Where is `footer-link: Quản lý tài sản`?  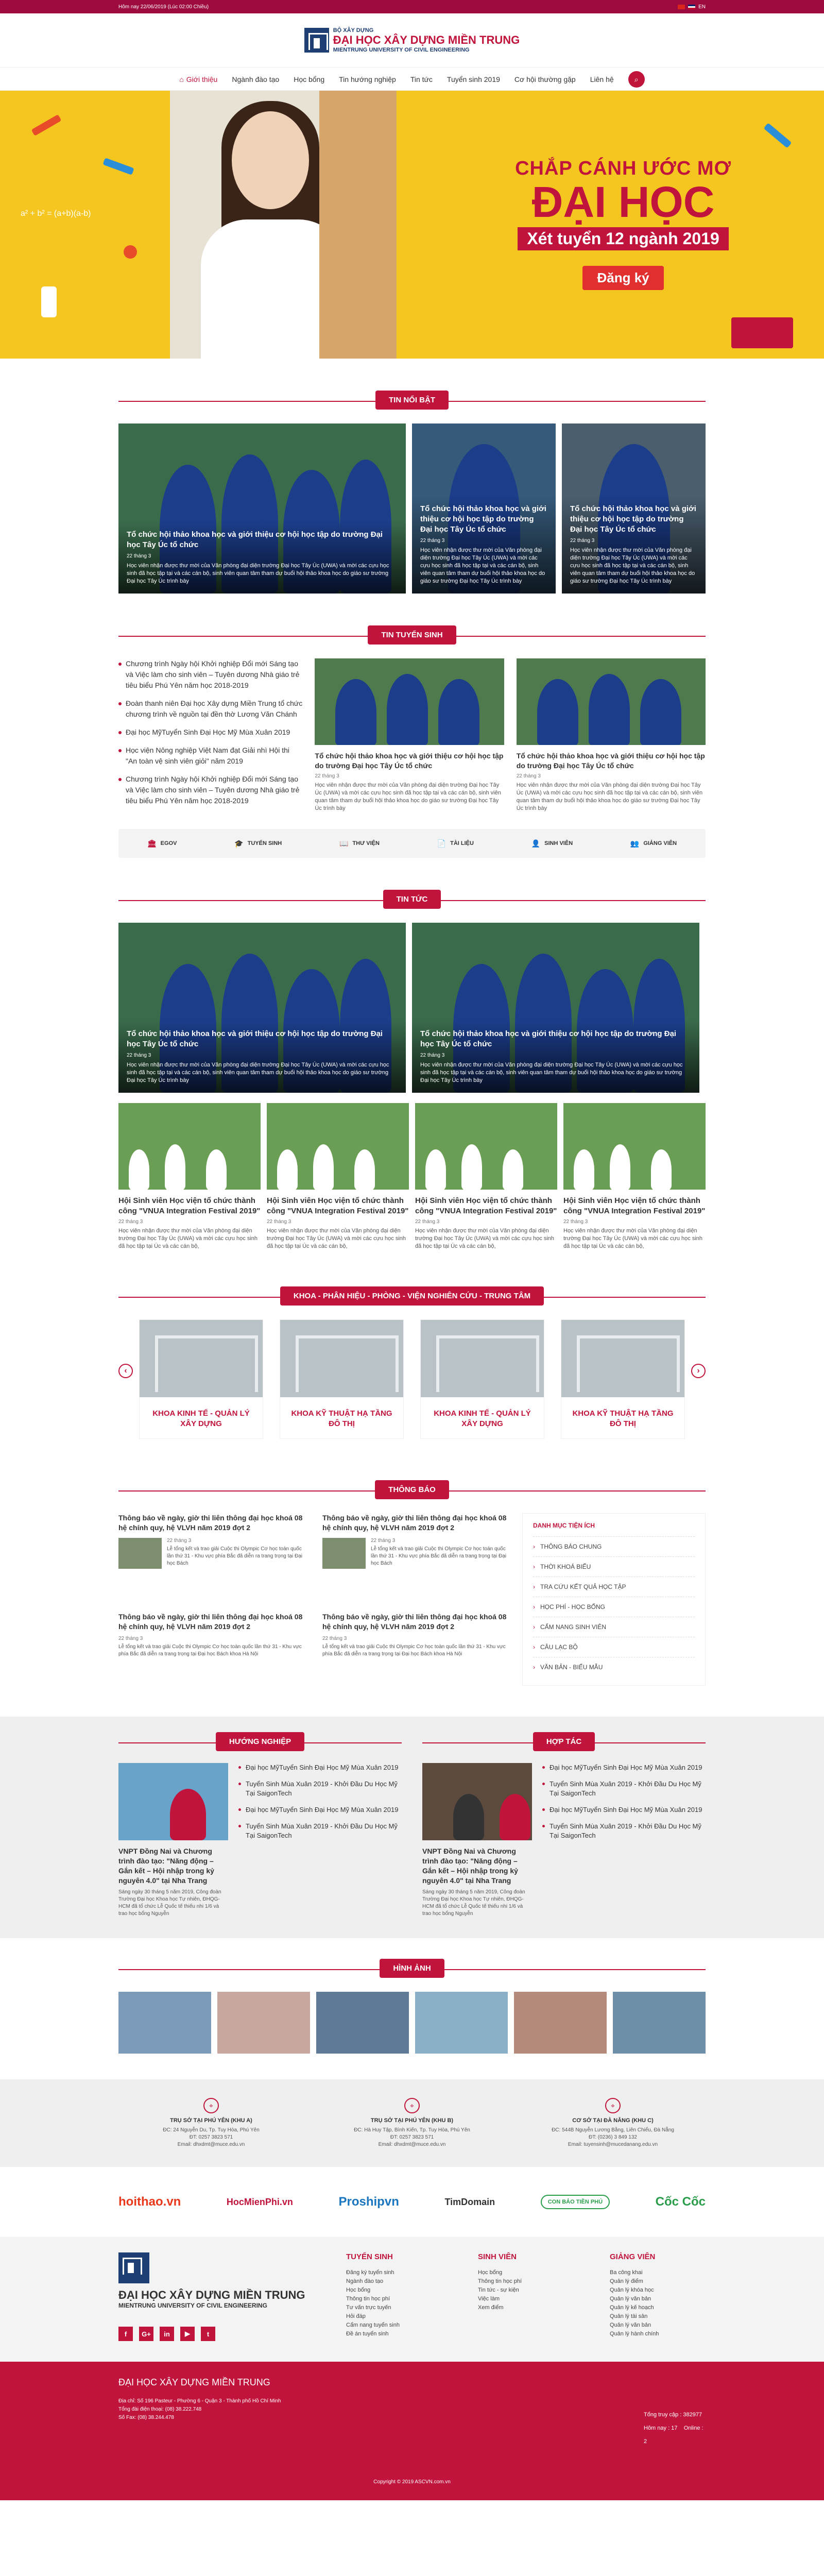 footer-link: Quản lý tài sản is located at coordinates (658, 2316).